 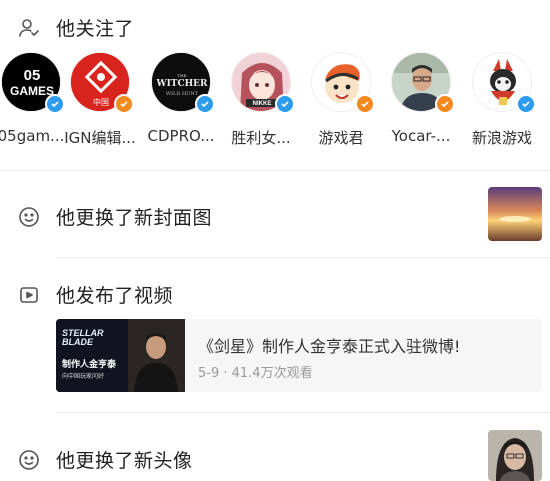 What do you see at coordinates (329, 346) in the screenshot?
I see `video-title: 《剑星》制作人金亨泰正式入驻微博!` at bounding box center [329, 346].